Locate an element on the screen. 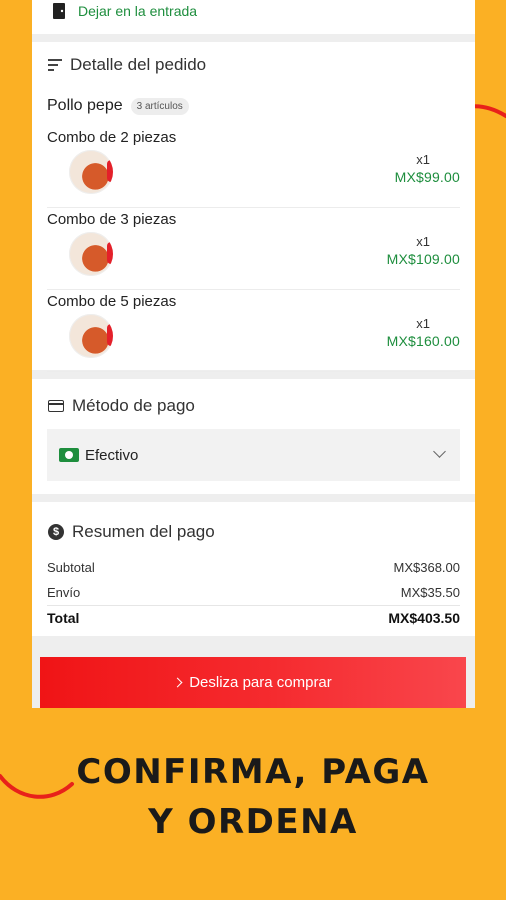 The image size is (506, 900). slide-to-buy-label: Desliza para comprar is located at coordinates (260, 682).